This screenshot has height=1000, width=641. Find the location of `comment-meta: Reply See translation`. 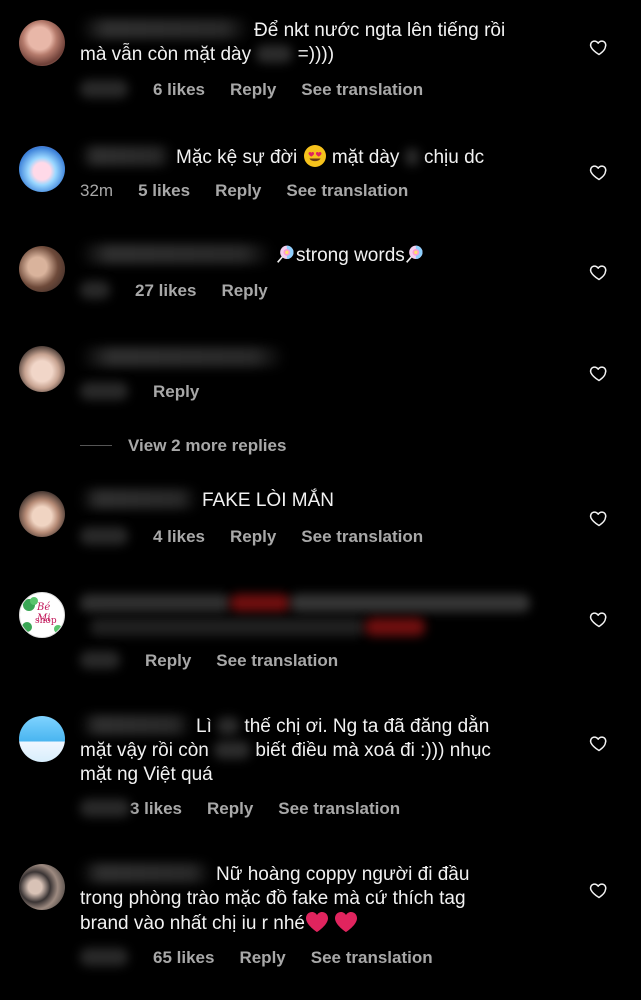

comment-meta: Reply See translation is located at coordinates (221, 661).